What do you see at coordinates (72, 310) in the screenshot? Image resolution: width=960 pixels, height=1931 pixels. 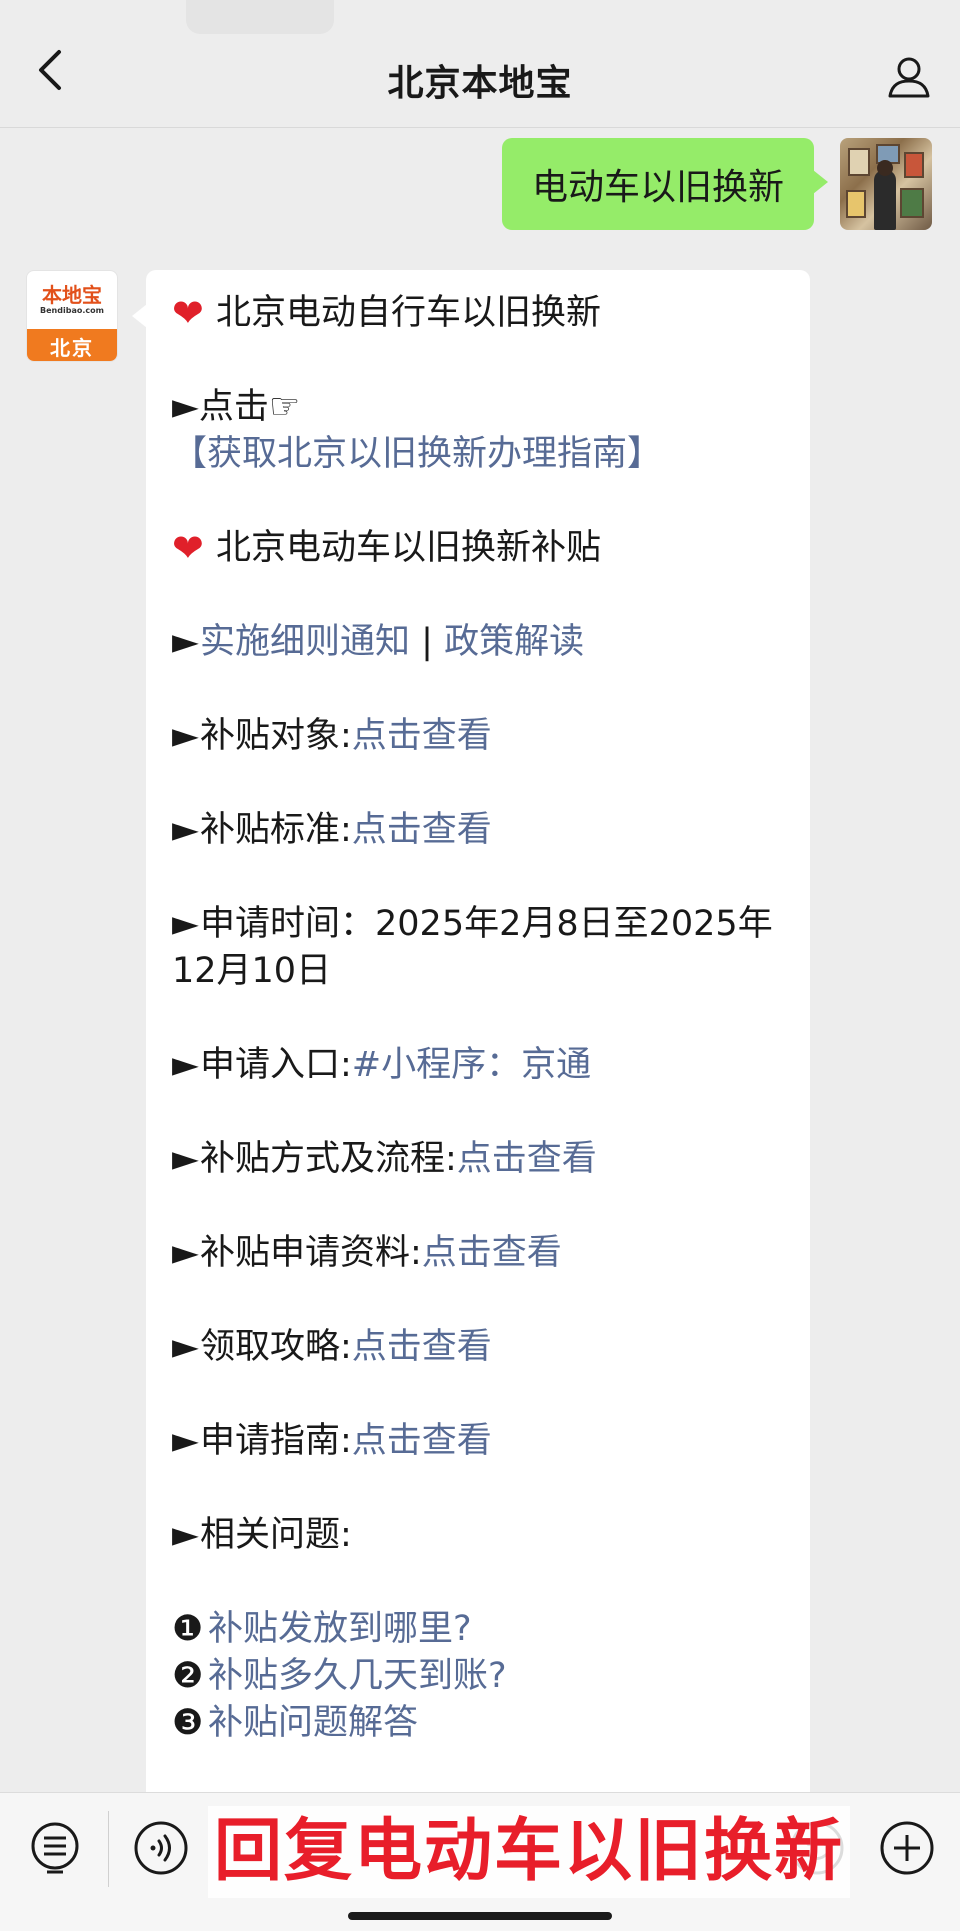 I see `brand-url: Bendibao.com` at bounding box center [72, 310].